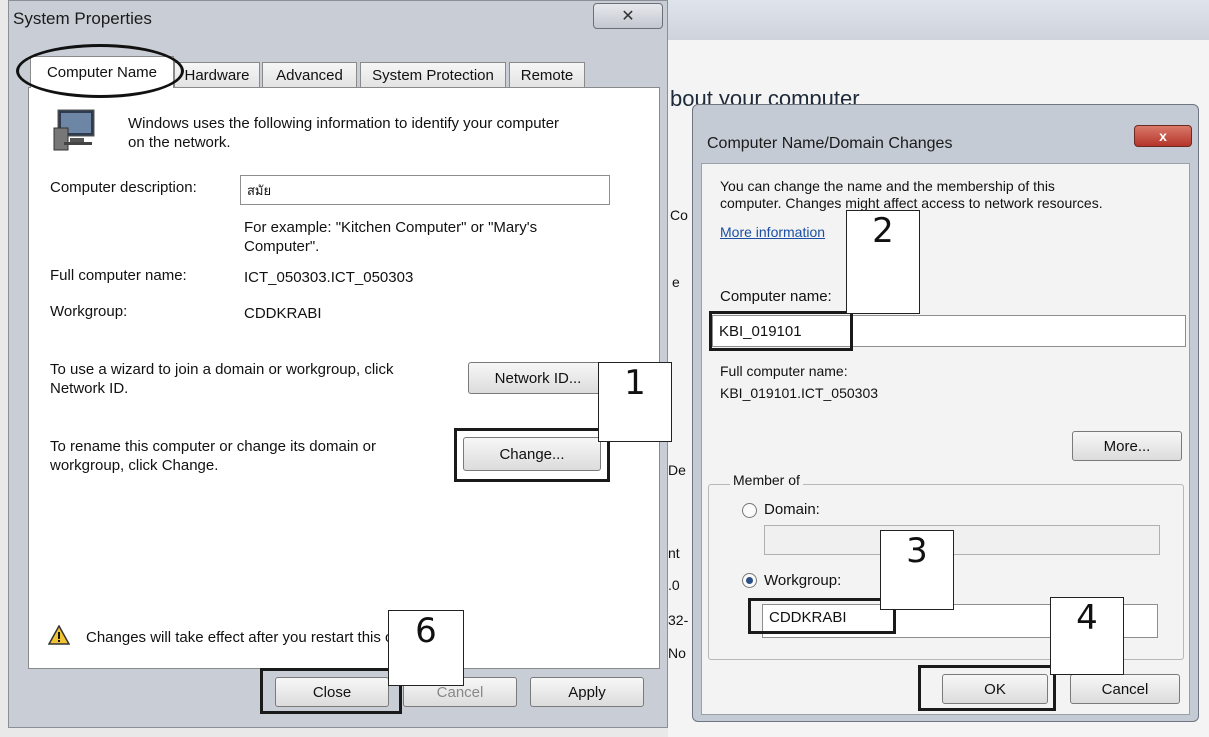 Image resolution: width=1209 pixels, height=737 pixels. I want to click on domain-dialog-title: Computer Name/Domain Changes, so click(830, 143).